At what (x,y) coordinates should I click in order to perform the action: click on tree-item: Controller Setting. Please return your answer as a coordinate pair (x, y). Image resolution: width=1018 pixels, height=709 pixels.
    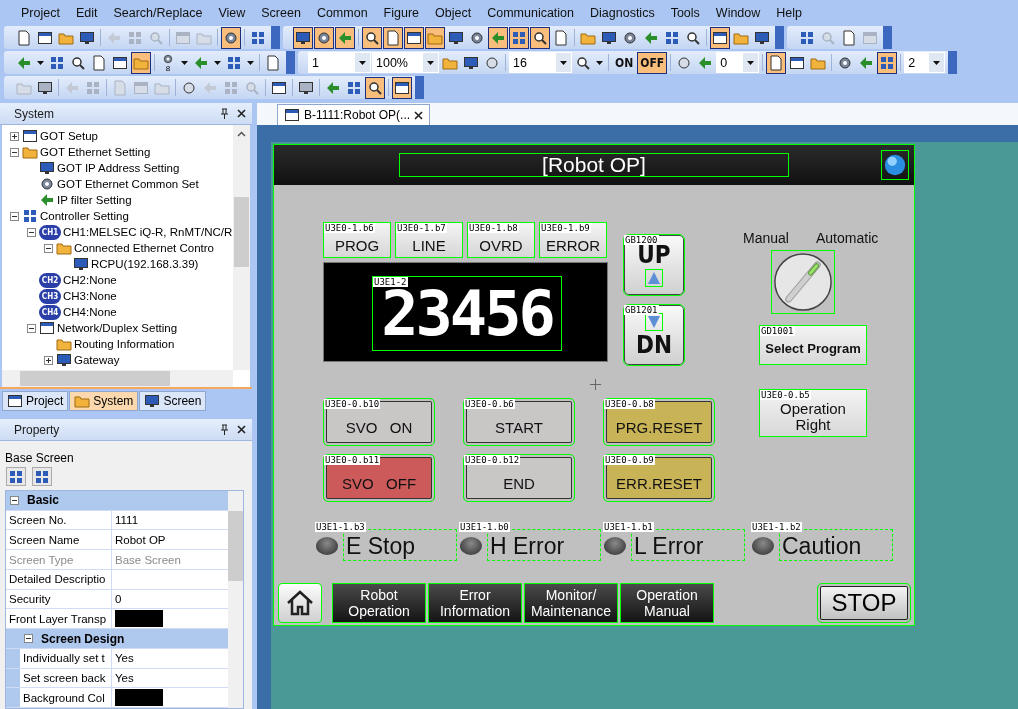
    Looking at the image, I should click on (84, 216).